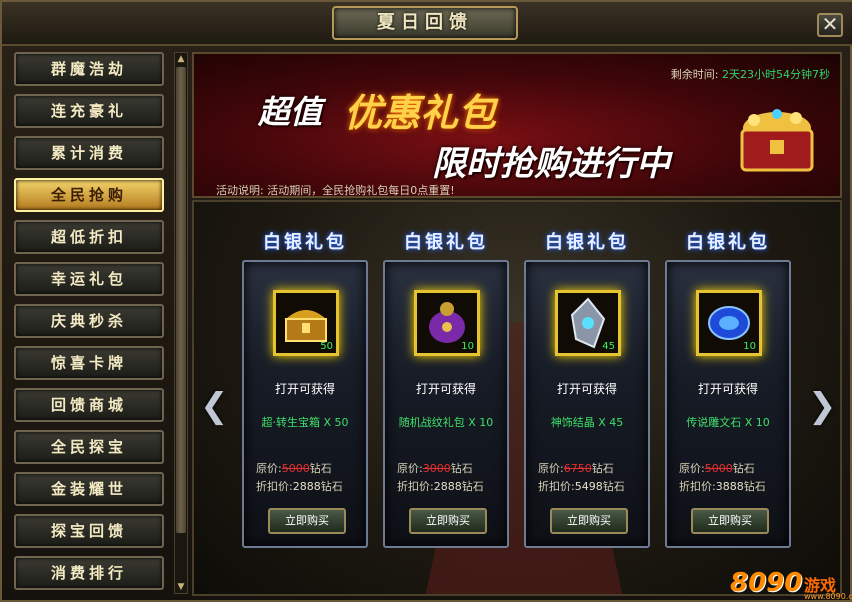 This screenshot has width=852, height=602. I want to click on sidebar-item-label: 消费排行, so click(88, 573).